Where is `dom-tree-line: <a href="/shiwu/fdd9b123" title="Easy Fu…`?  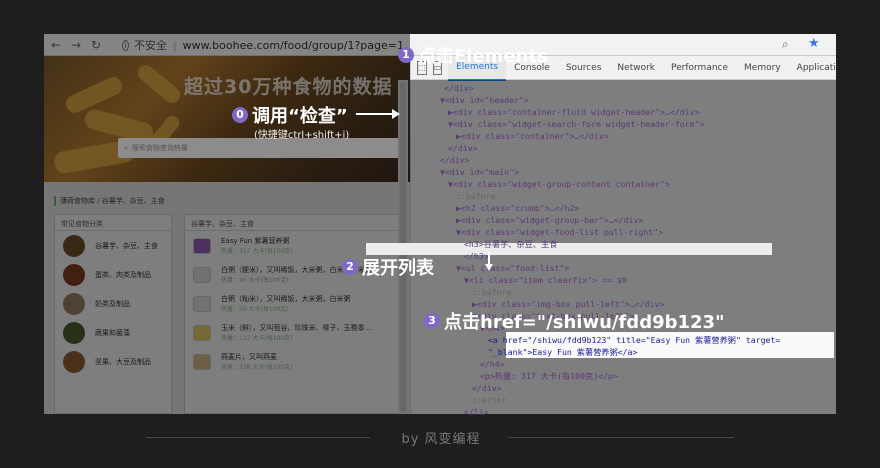 dom-tree-line: <a href="/shiwu/fdd9b123" title="Easy Fu… is located at coordinates (634, 340).